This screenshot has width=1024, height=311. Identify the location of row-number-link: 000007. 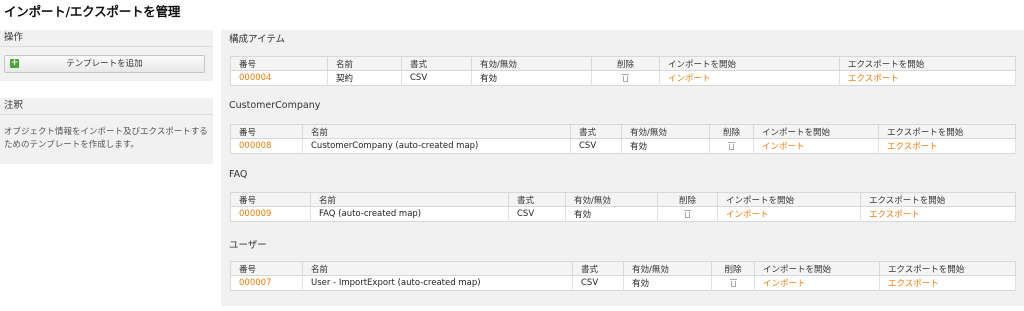
(255, 283).